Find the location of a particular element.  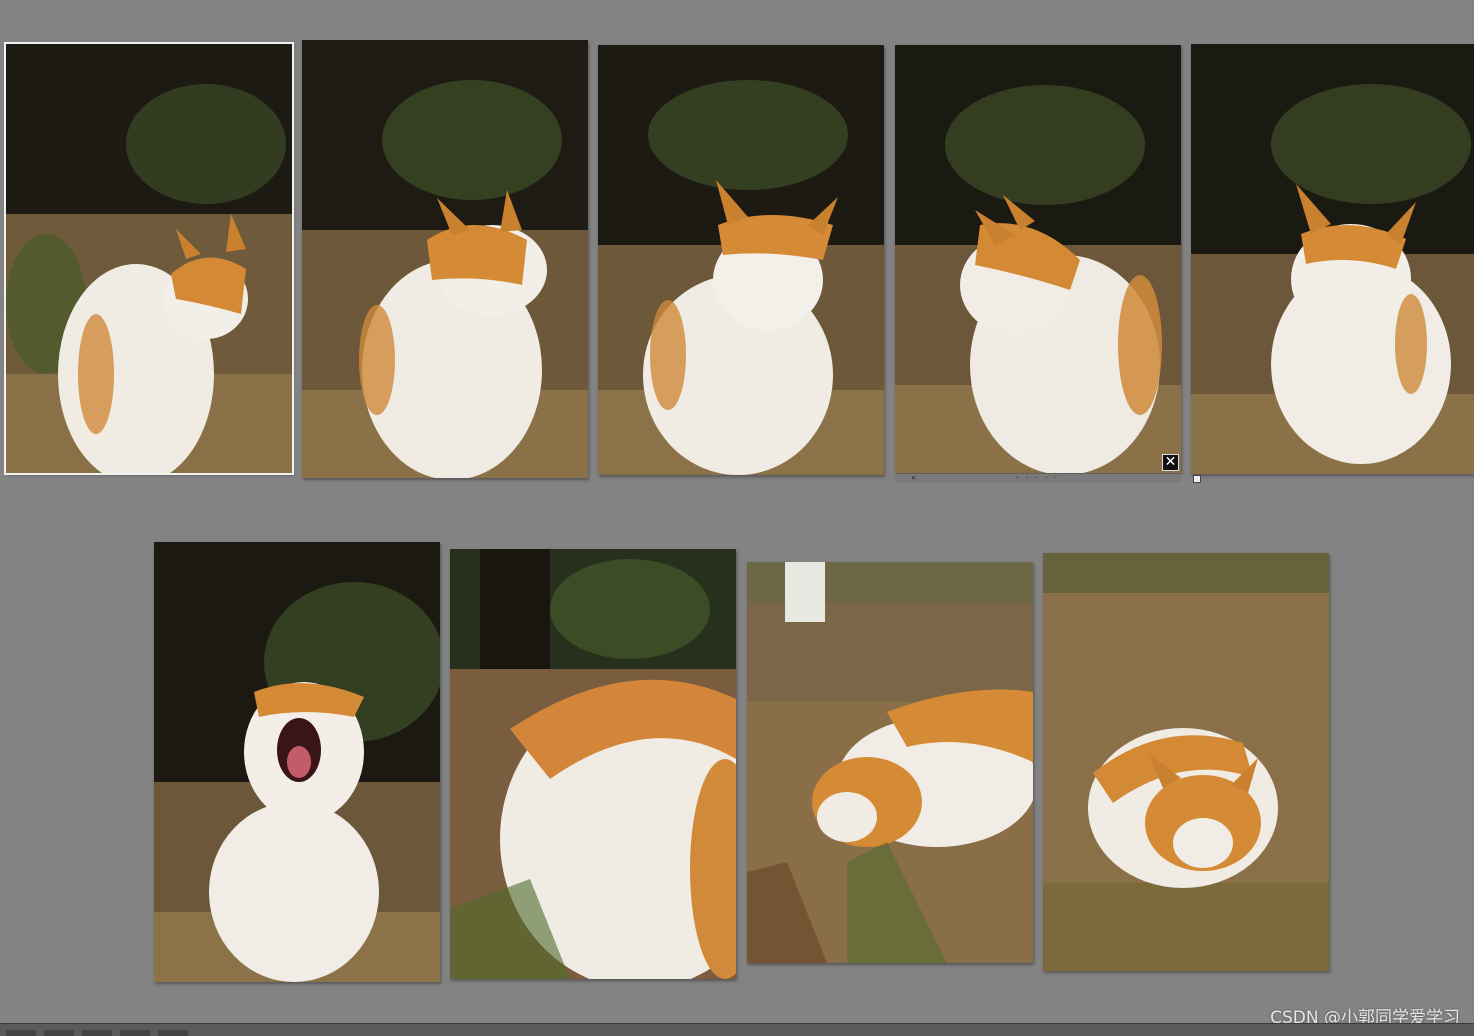

hover-toolbar-rating-dots: · · · · · is located at coordinates (1036, 478).